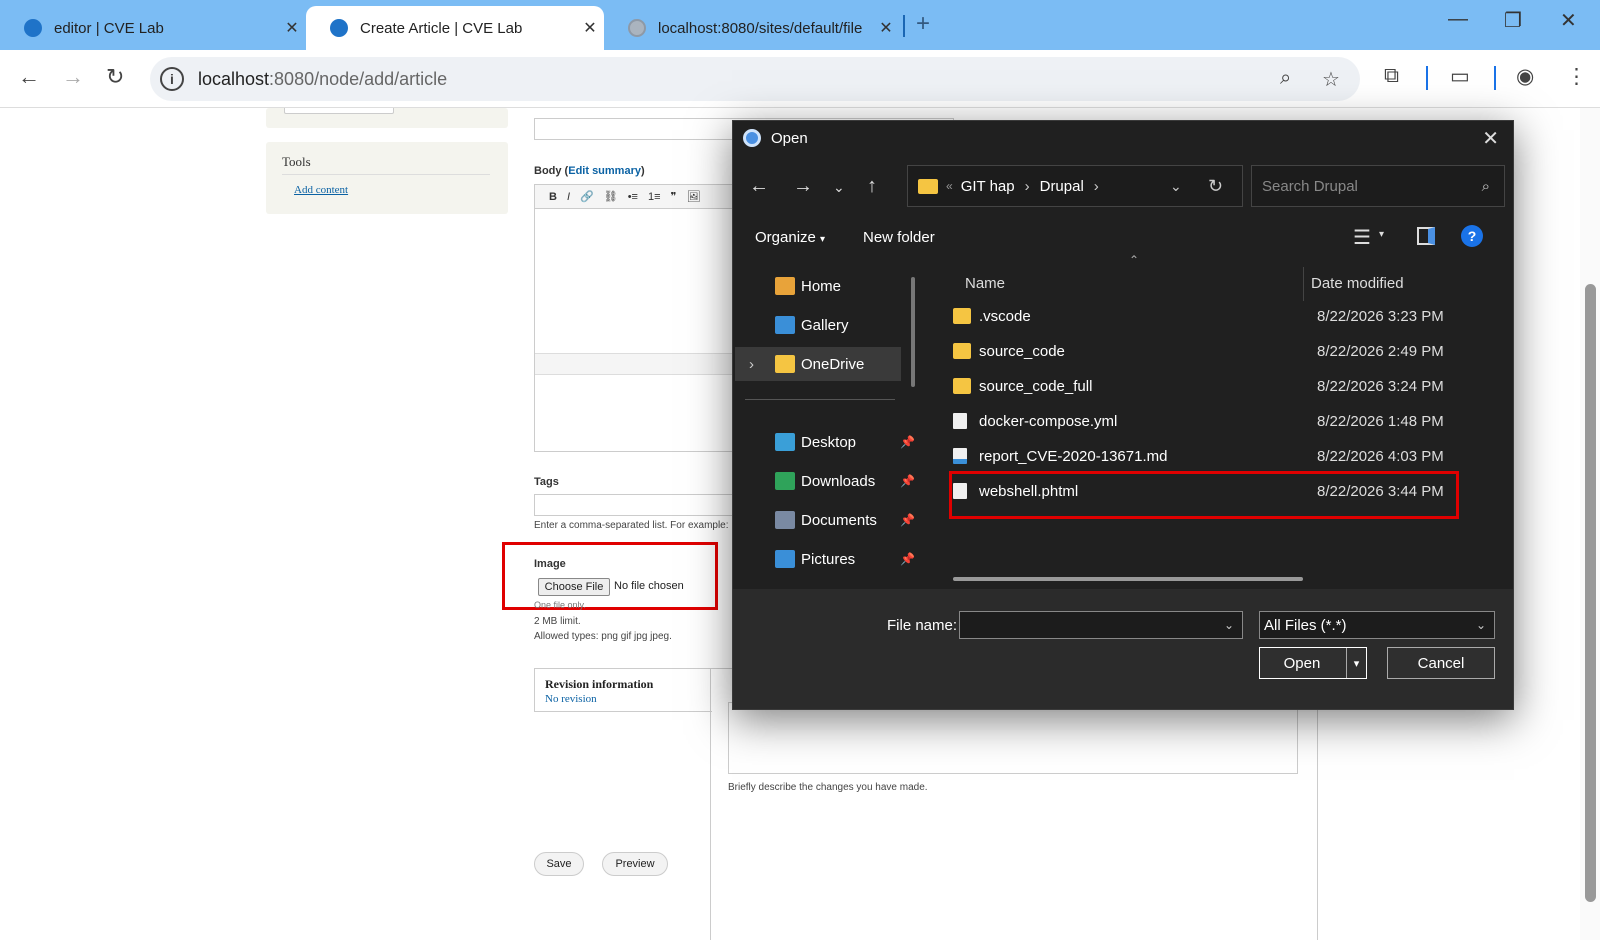 The image size is (1600, 940). Describe the element at coordinates (1590, 593) in the screenshot. I see `scrollbar-thumb` at that location.